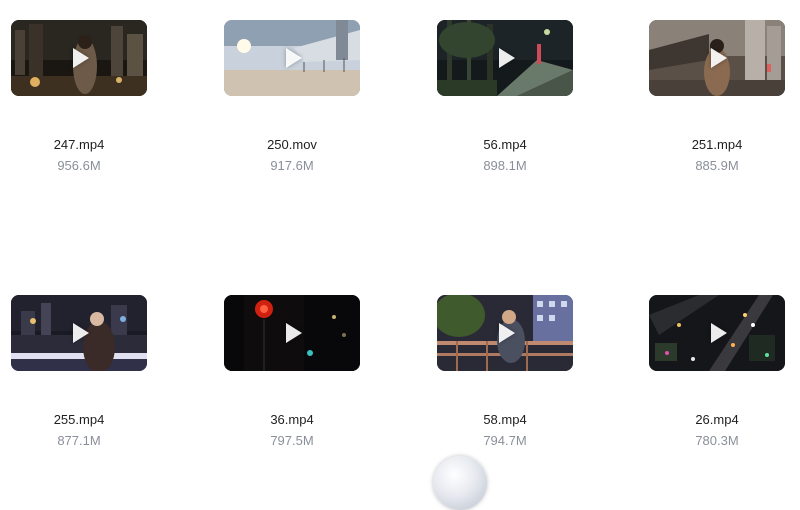 This screenshot has width=800, height=510. I want to click on file-size: 885.9M, so click(717, 165).